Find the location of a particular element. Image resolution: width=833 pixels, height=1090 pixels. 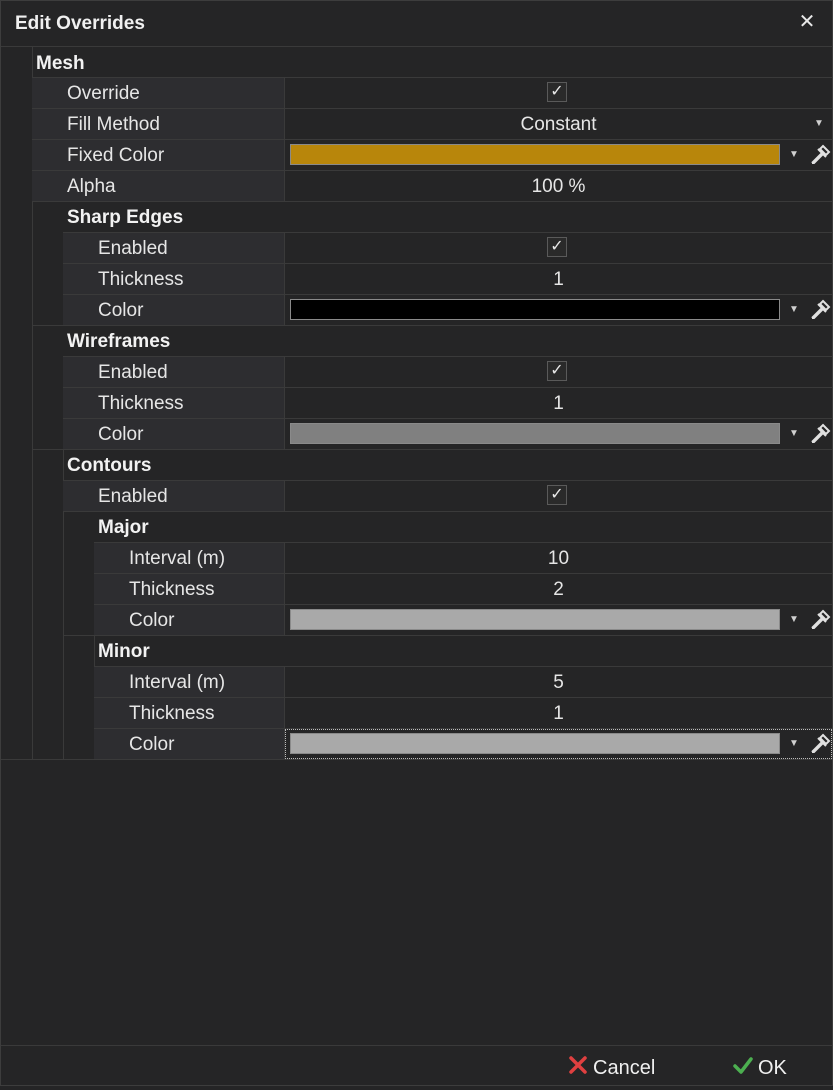

category-mesh: Mesh is located at coordinates (60, 63).